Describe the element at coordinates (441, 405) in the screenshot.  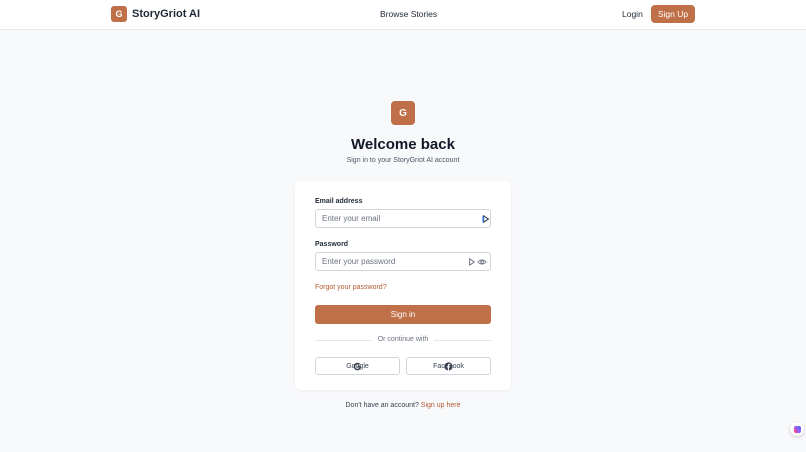
I see `signup-here-link: Sign up here` at that location.